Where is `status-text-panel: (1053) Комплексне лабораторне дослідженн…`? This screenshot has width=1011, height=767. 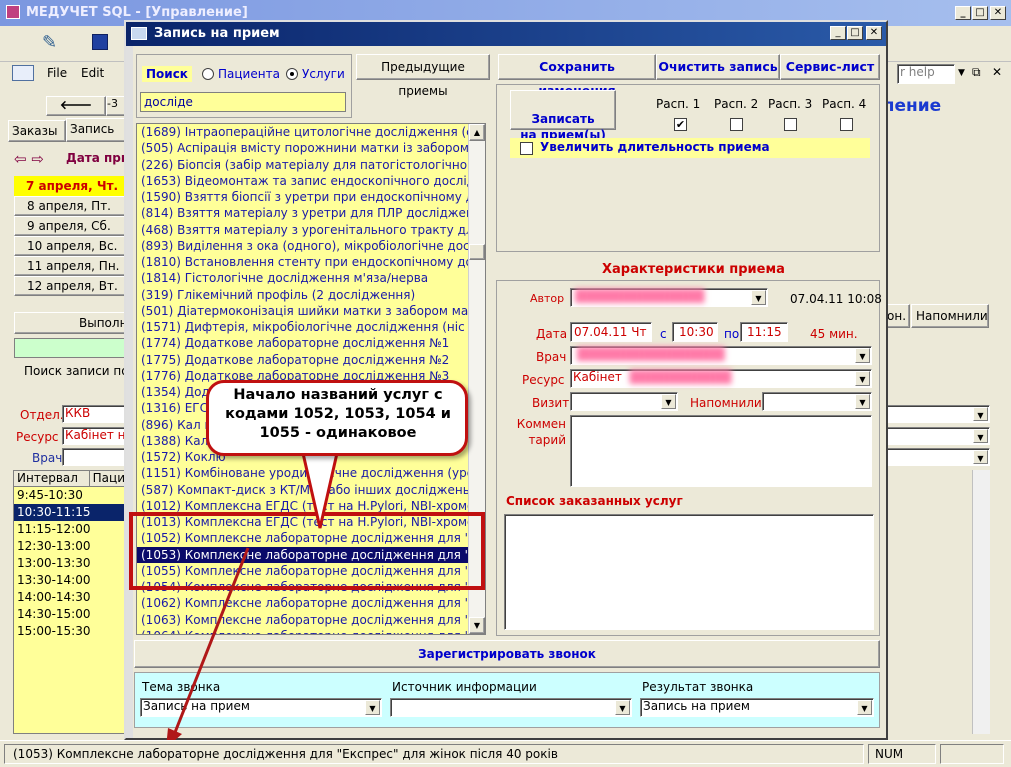 status-text-panel: (1053) Комплексне лабораторне дослідженн… is located at coordinates (434, 754).